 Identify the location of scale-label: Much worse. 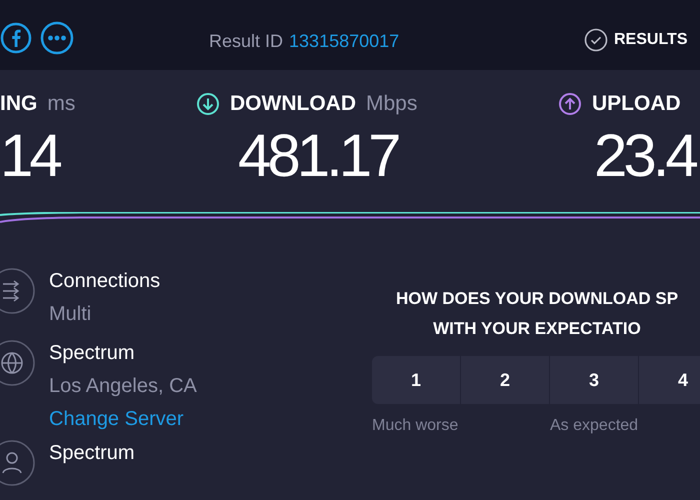
(416, 426).